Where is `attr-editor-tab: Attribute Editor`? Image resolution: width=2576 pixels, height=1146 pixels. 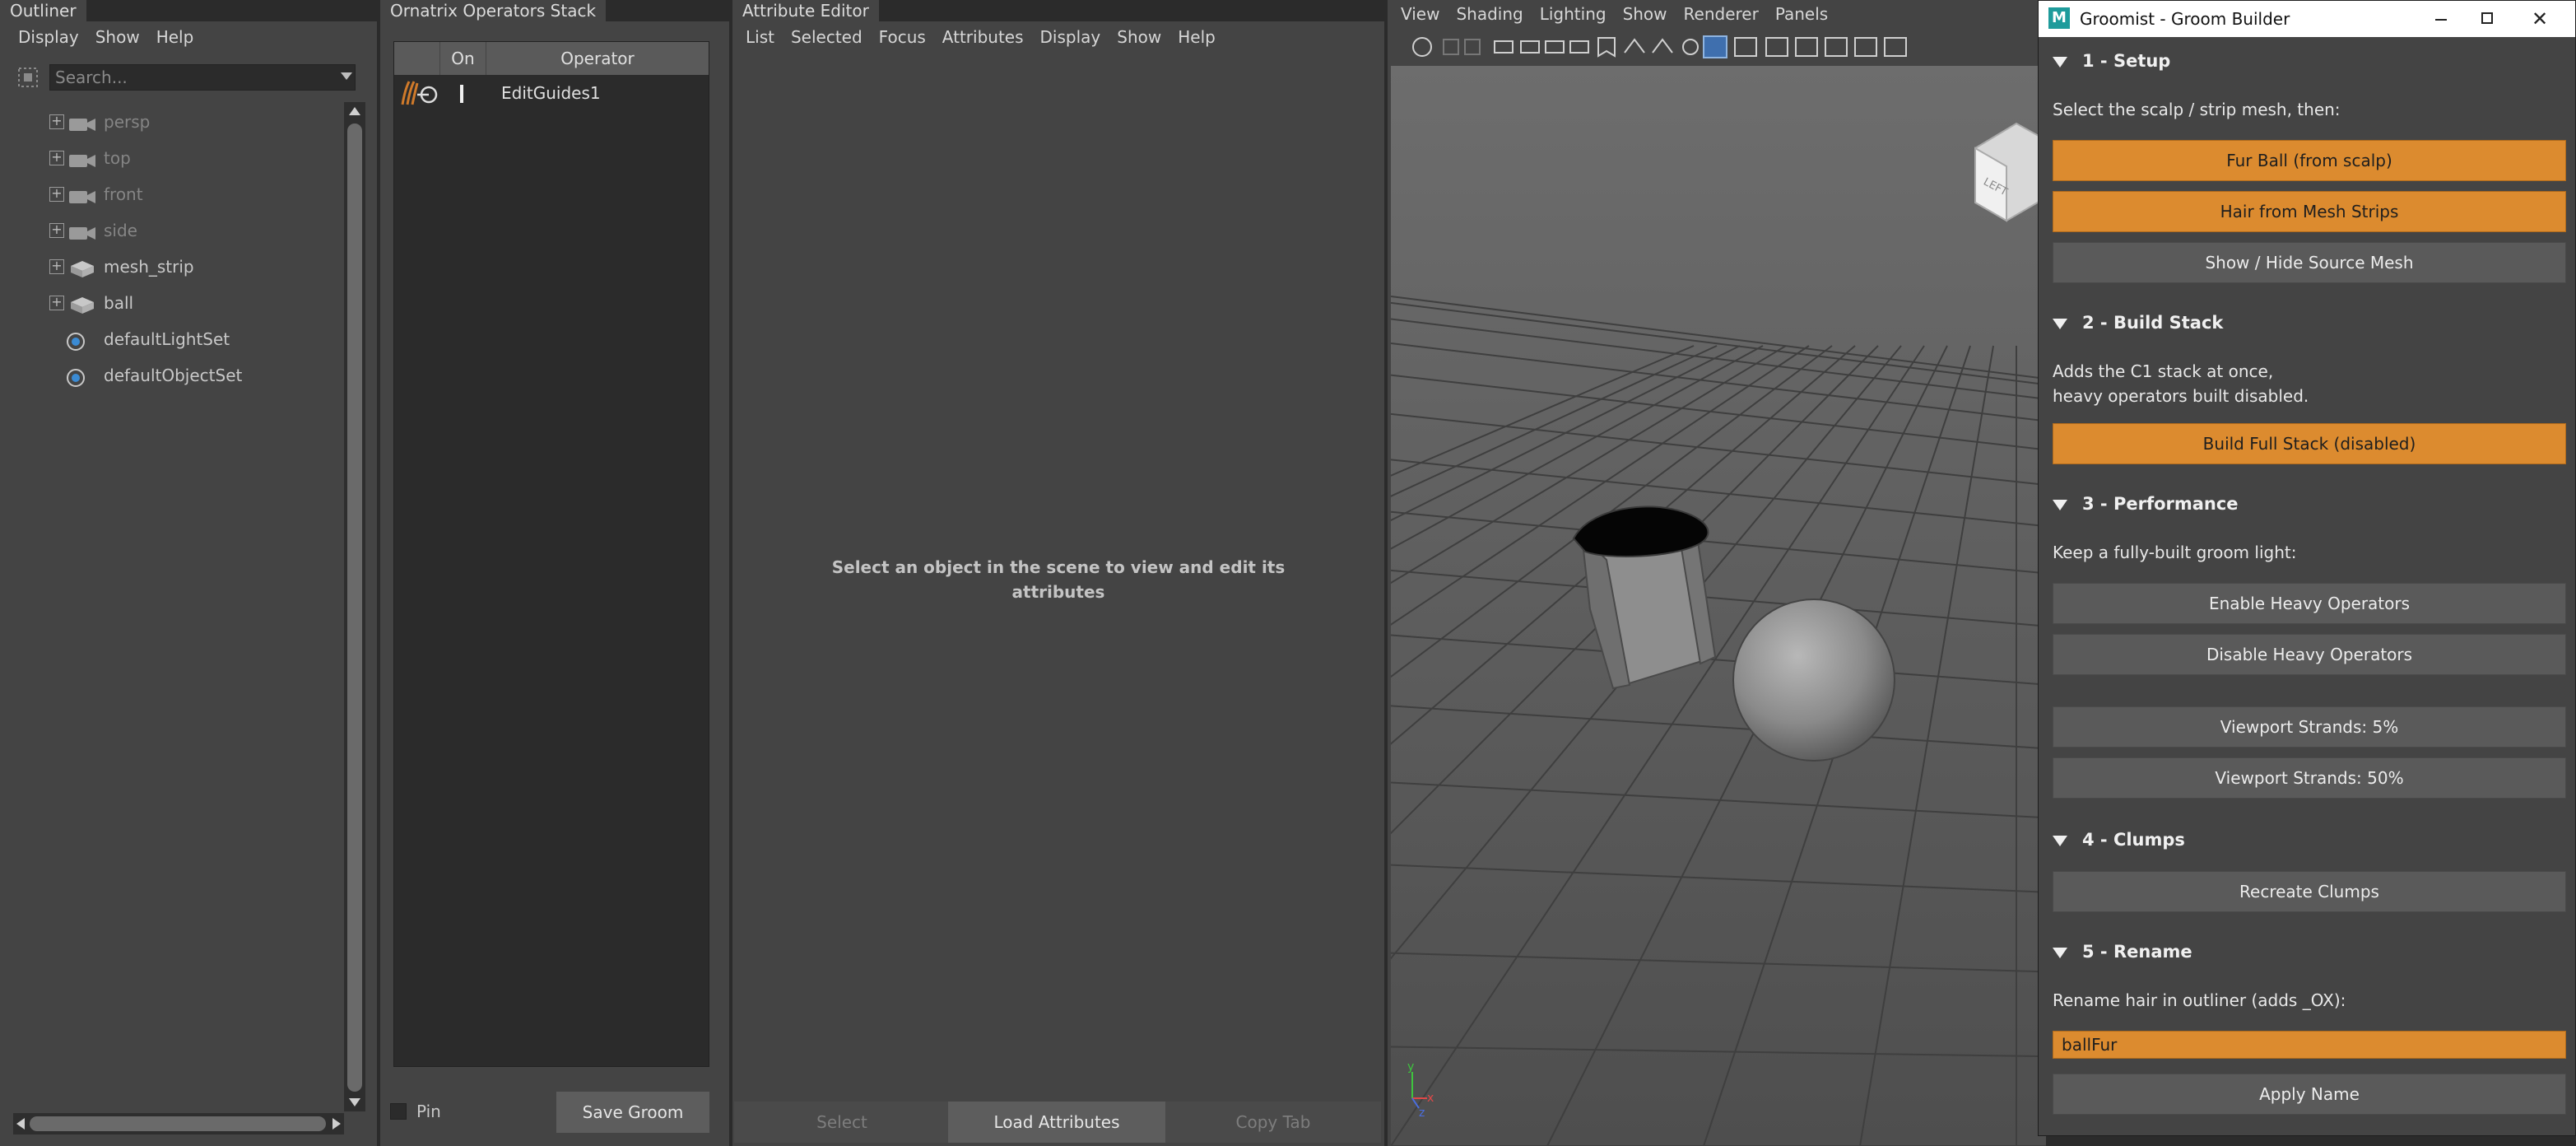
attr-editor-tab: Attribute Editor is located at coordinates (805, 10).